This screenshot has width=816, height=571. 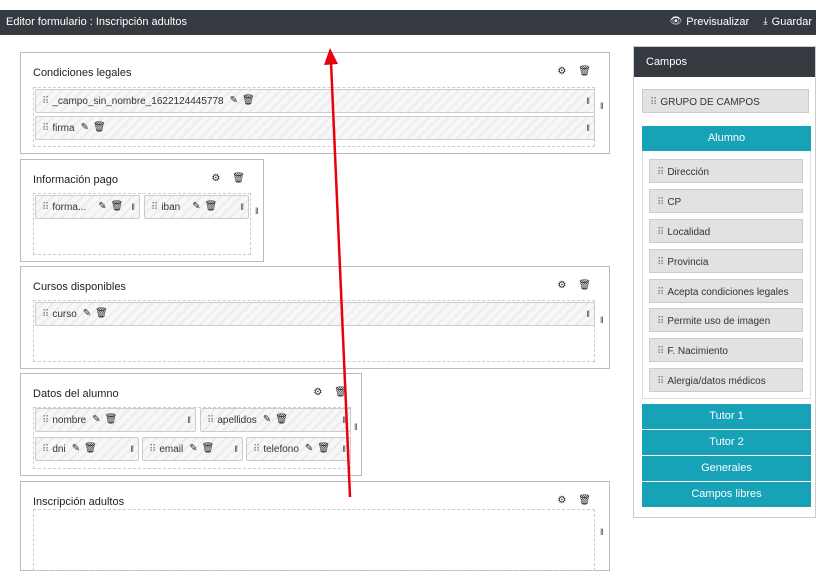 I want to click on group-label: Alumno, so click(x=726, y=138).